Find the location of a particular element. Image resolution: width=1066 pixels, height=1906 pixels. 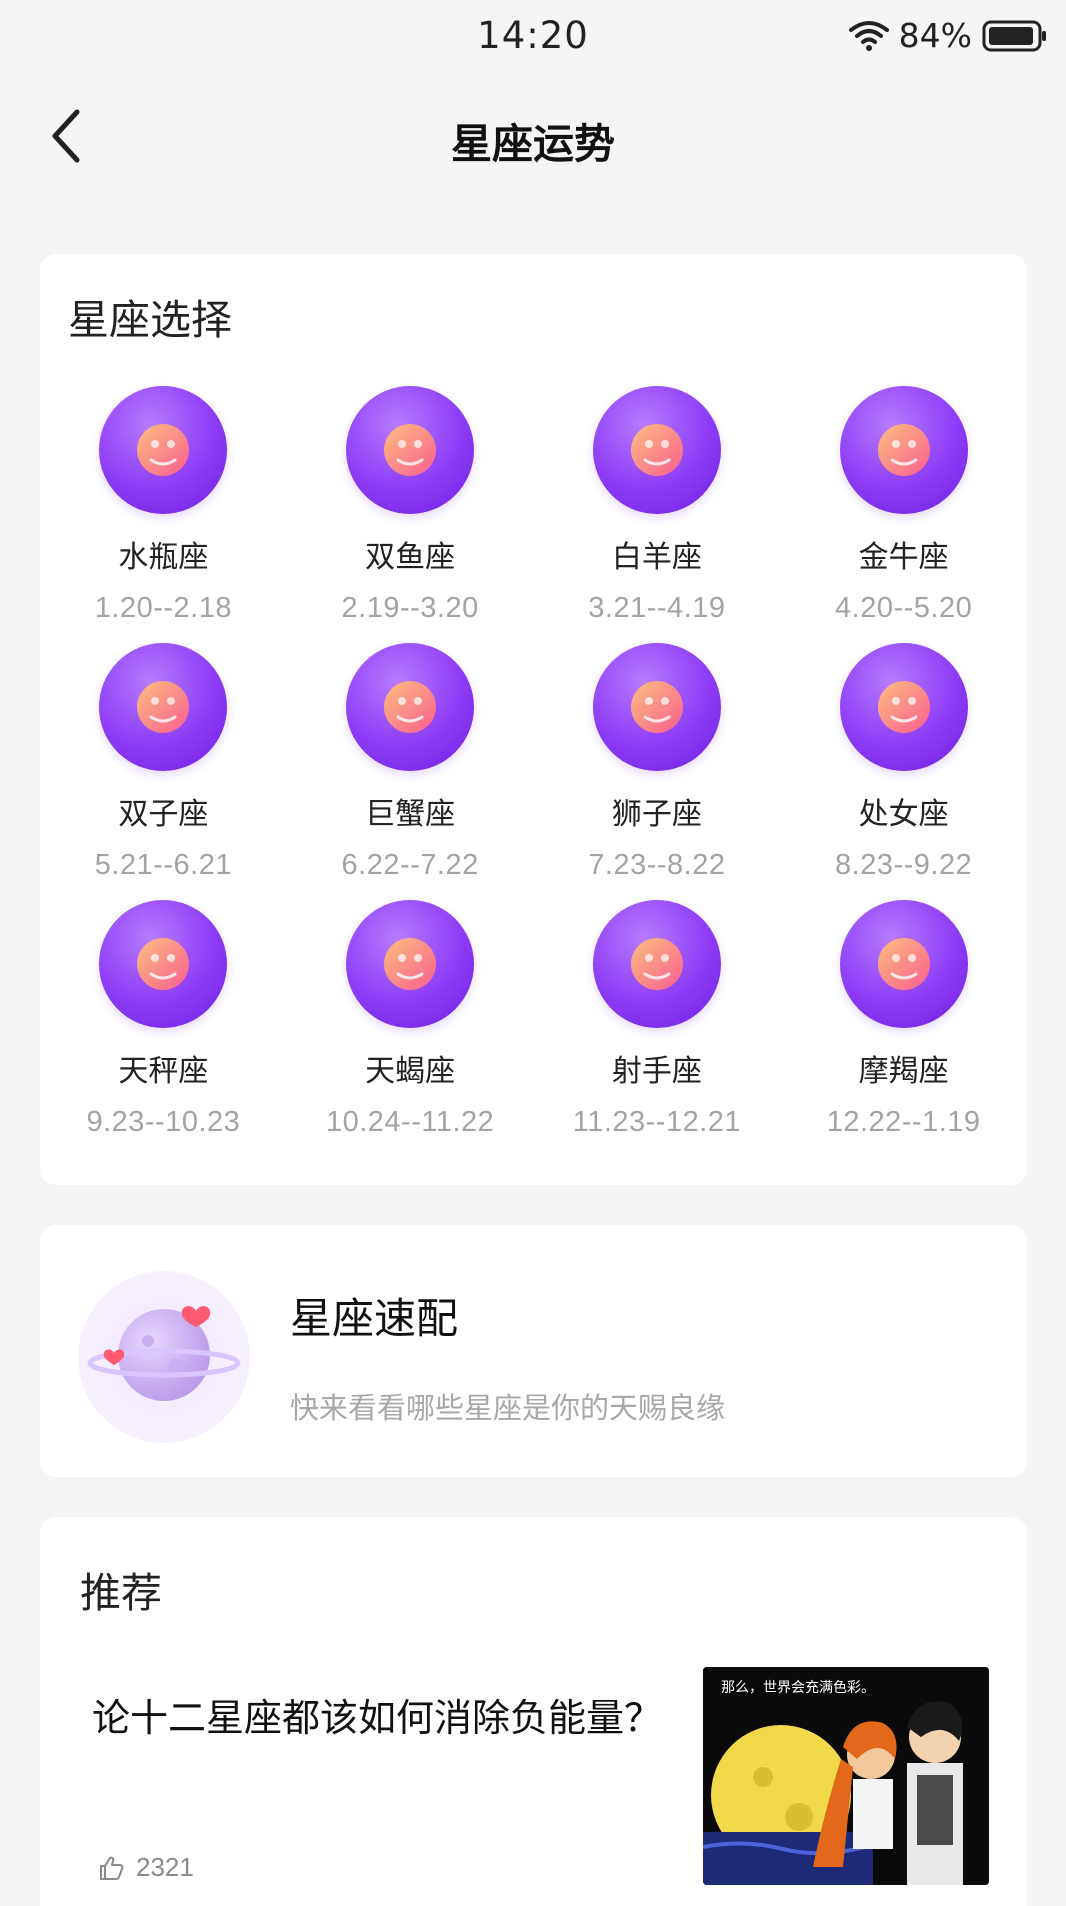

page-title: 星座运势 is located at coordinates (533, 144).